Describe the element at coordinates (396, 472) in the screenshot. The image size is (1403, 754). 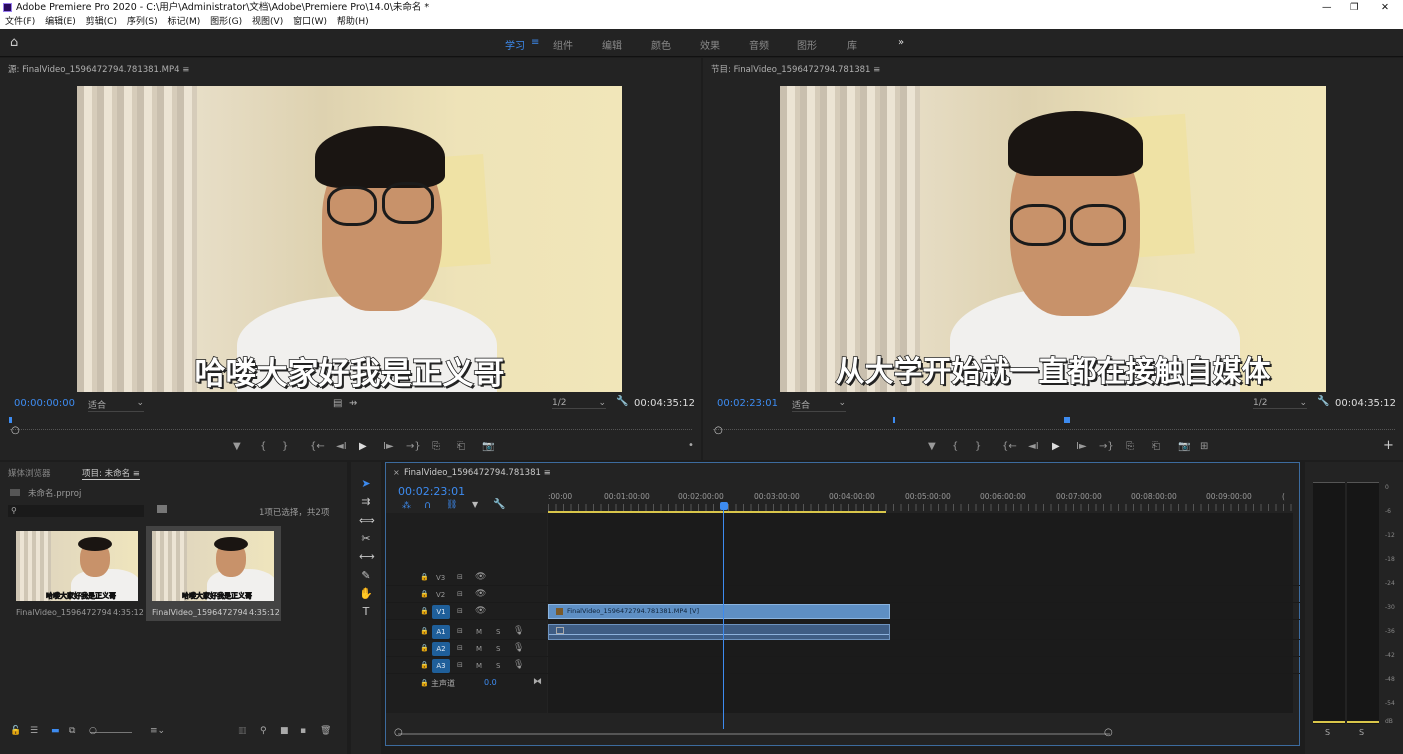
I see `close-sequence-button: ×` at that location.